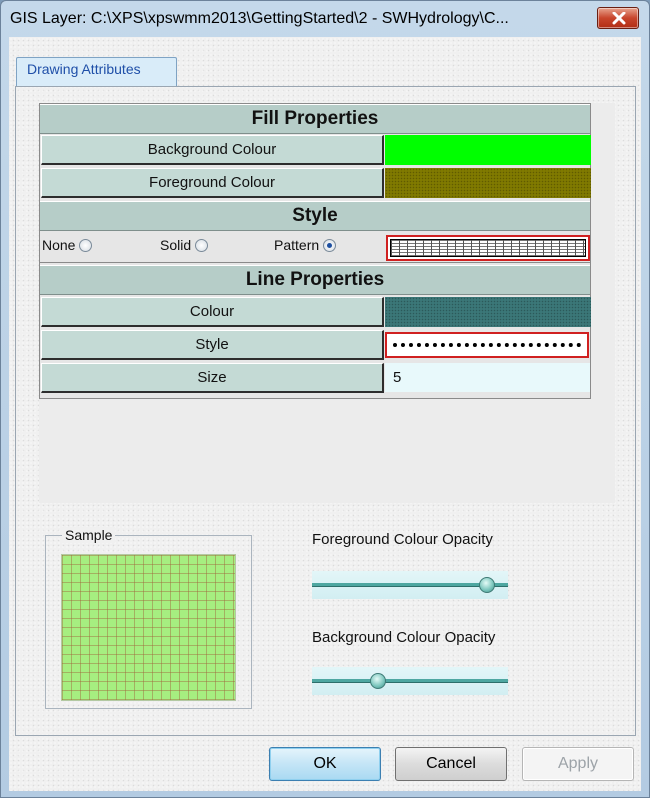 The width and height of the screenshot is (650, 798). What do you see at coordinates (202, 245) in the screenshot?
I see `radio-solid` at bounding box center [202, 245].